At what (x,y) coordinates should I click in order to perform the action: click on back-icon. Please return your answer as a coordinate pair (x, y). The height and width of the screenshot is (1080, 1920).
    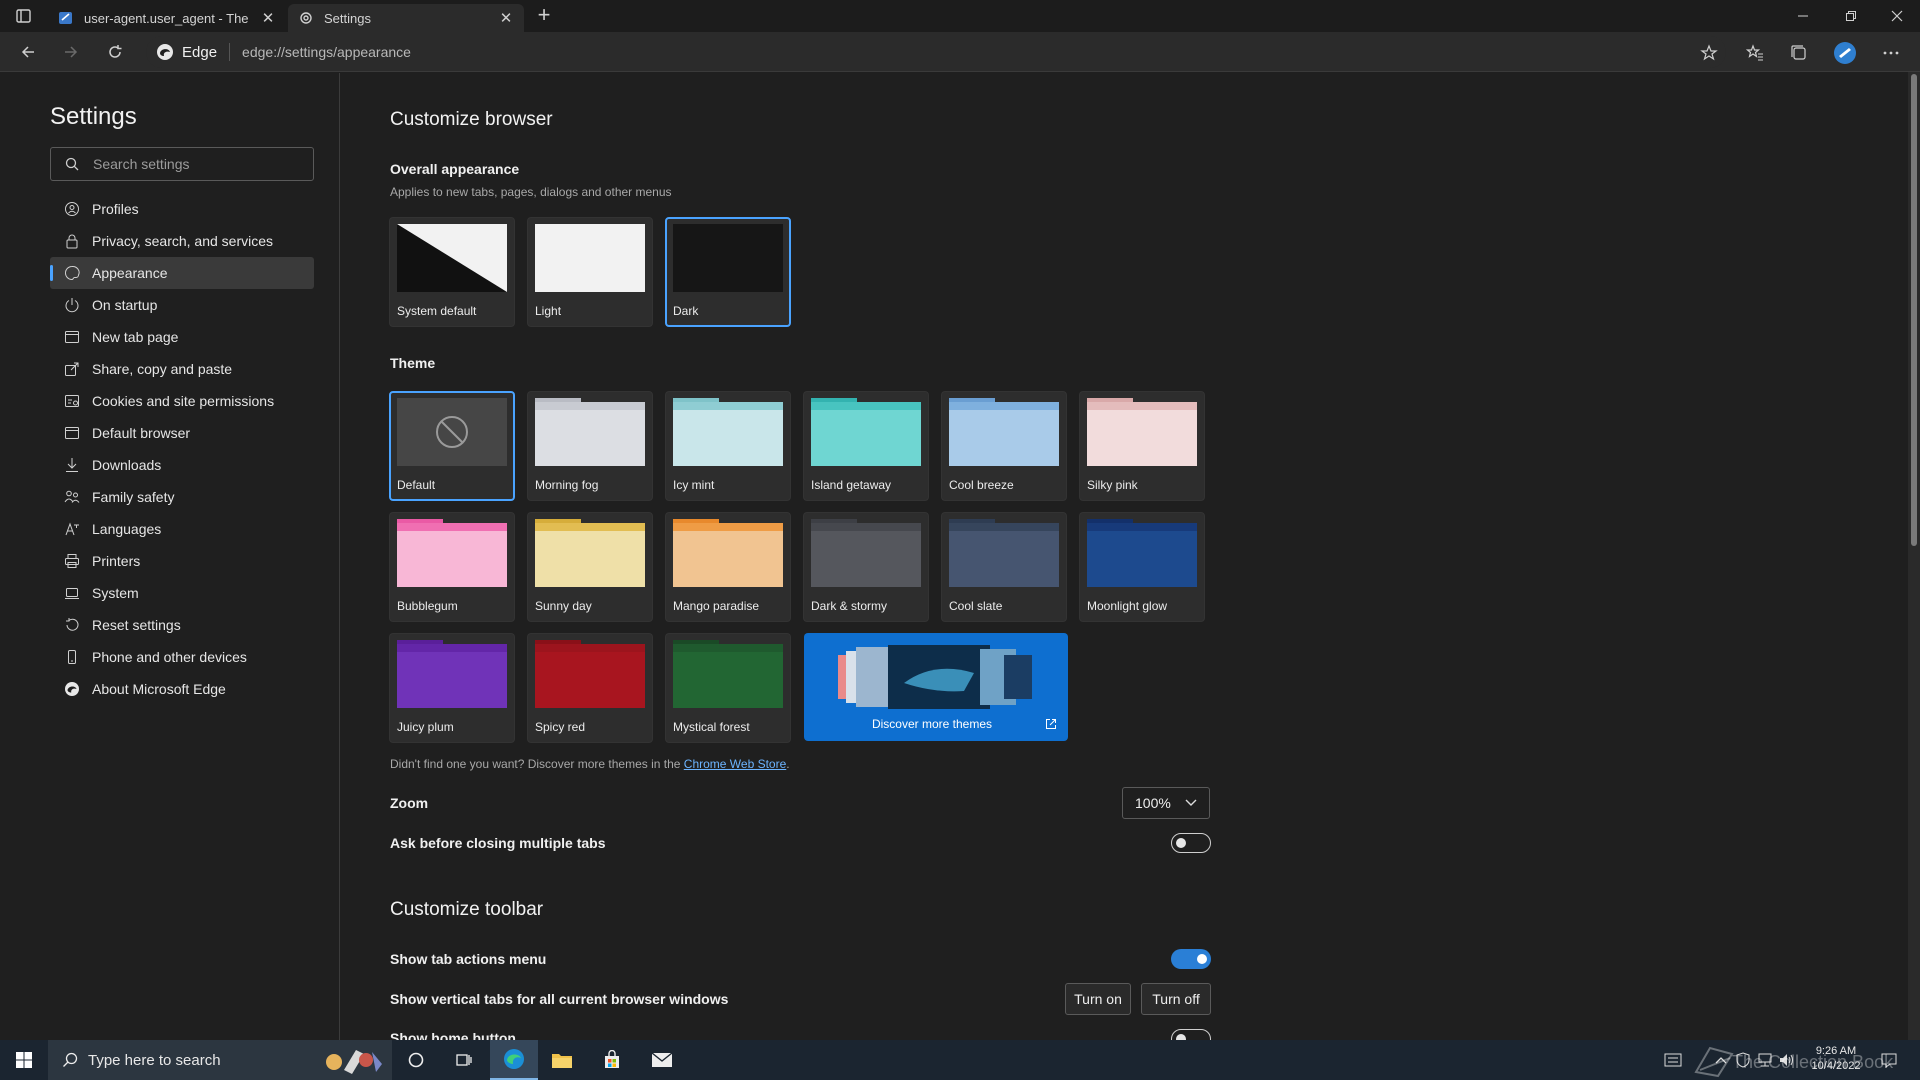
    Looking at the image, I should click on (28, 52).